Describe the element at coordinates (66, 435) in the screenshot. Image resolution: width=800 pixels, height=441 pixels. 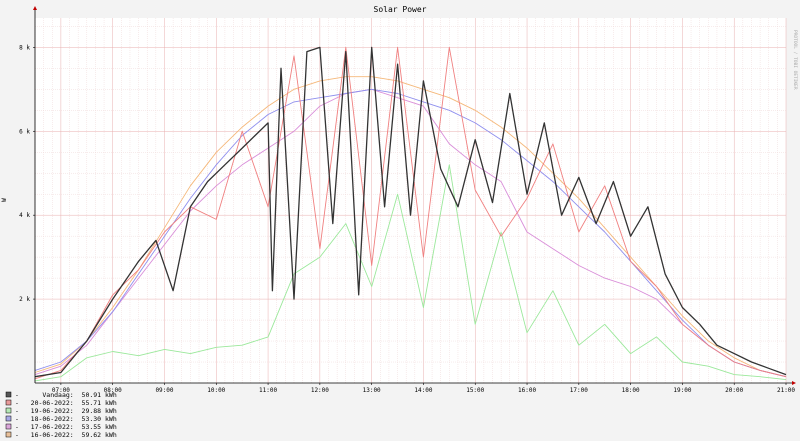
I see `legend-entry: - 16-06-2022: 59.62 kWh` at that location.